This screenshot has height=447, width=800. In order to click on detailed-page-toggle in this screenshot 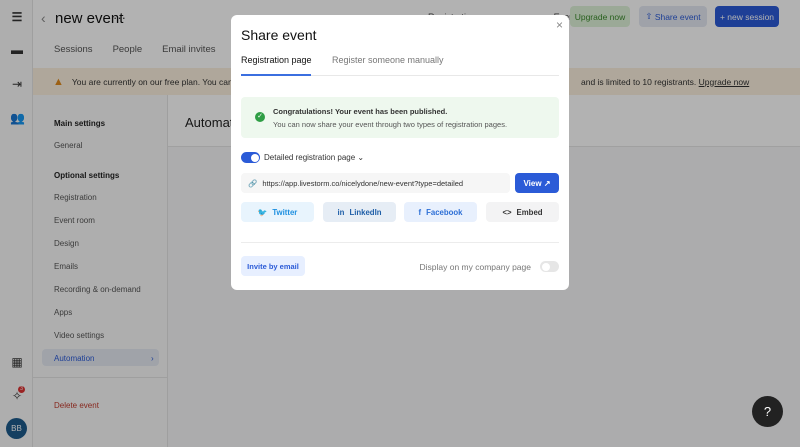, I will do `click(250, 157)`.